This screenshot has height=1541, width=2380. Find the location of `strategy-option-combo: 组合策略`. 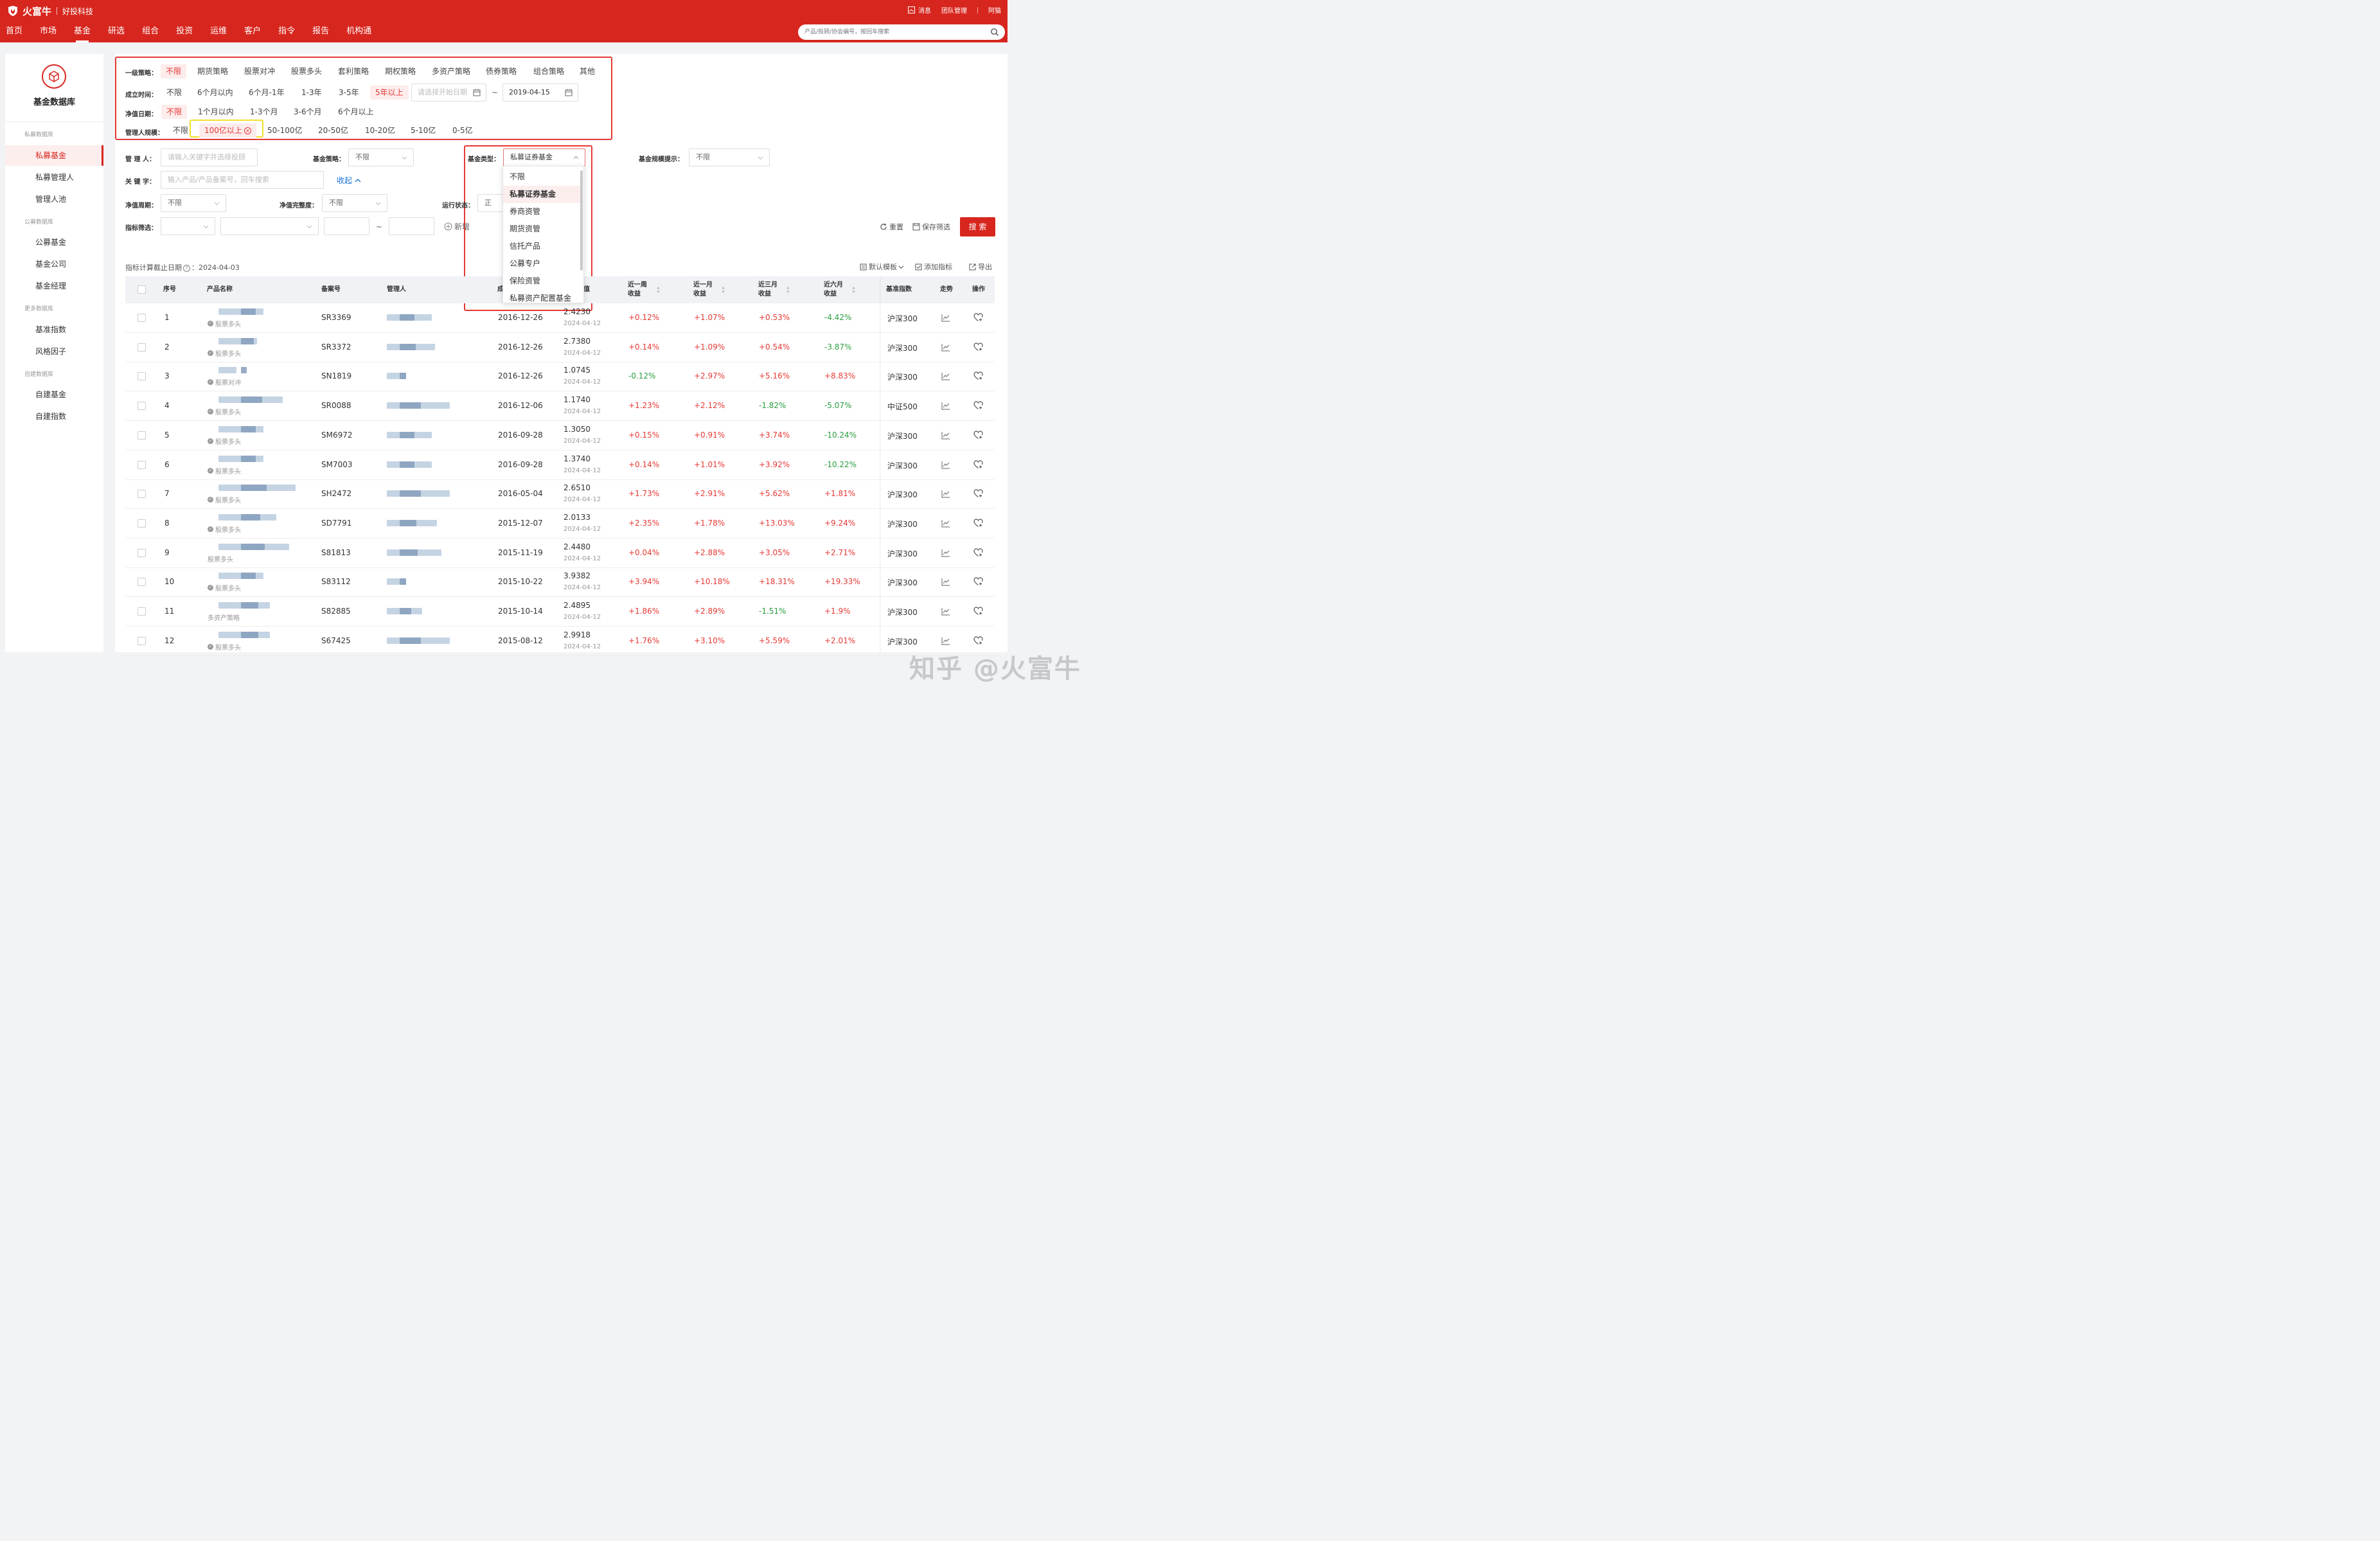

strategy-option-combo: 组合策略 is located at coordinates (548, 71).